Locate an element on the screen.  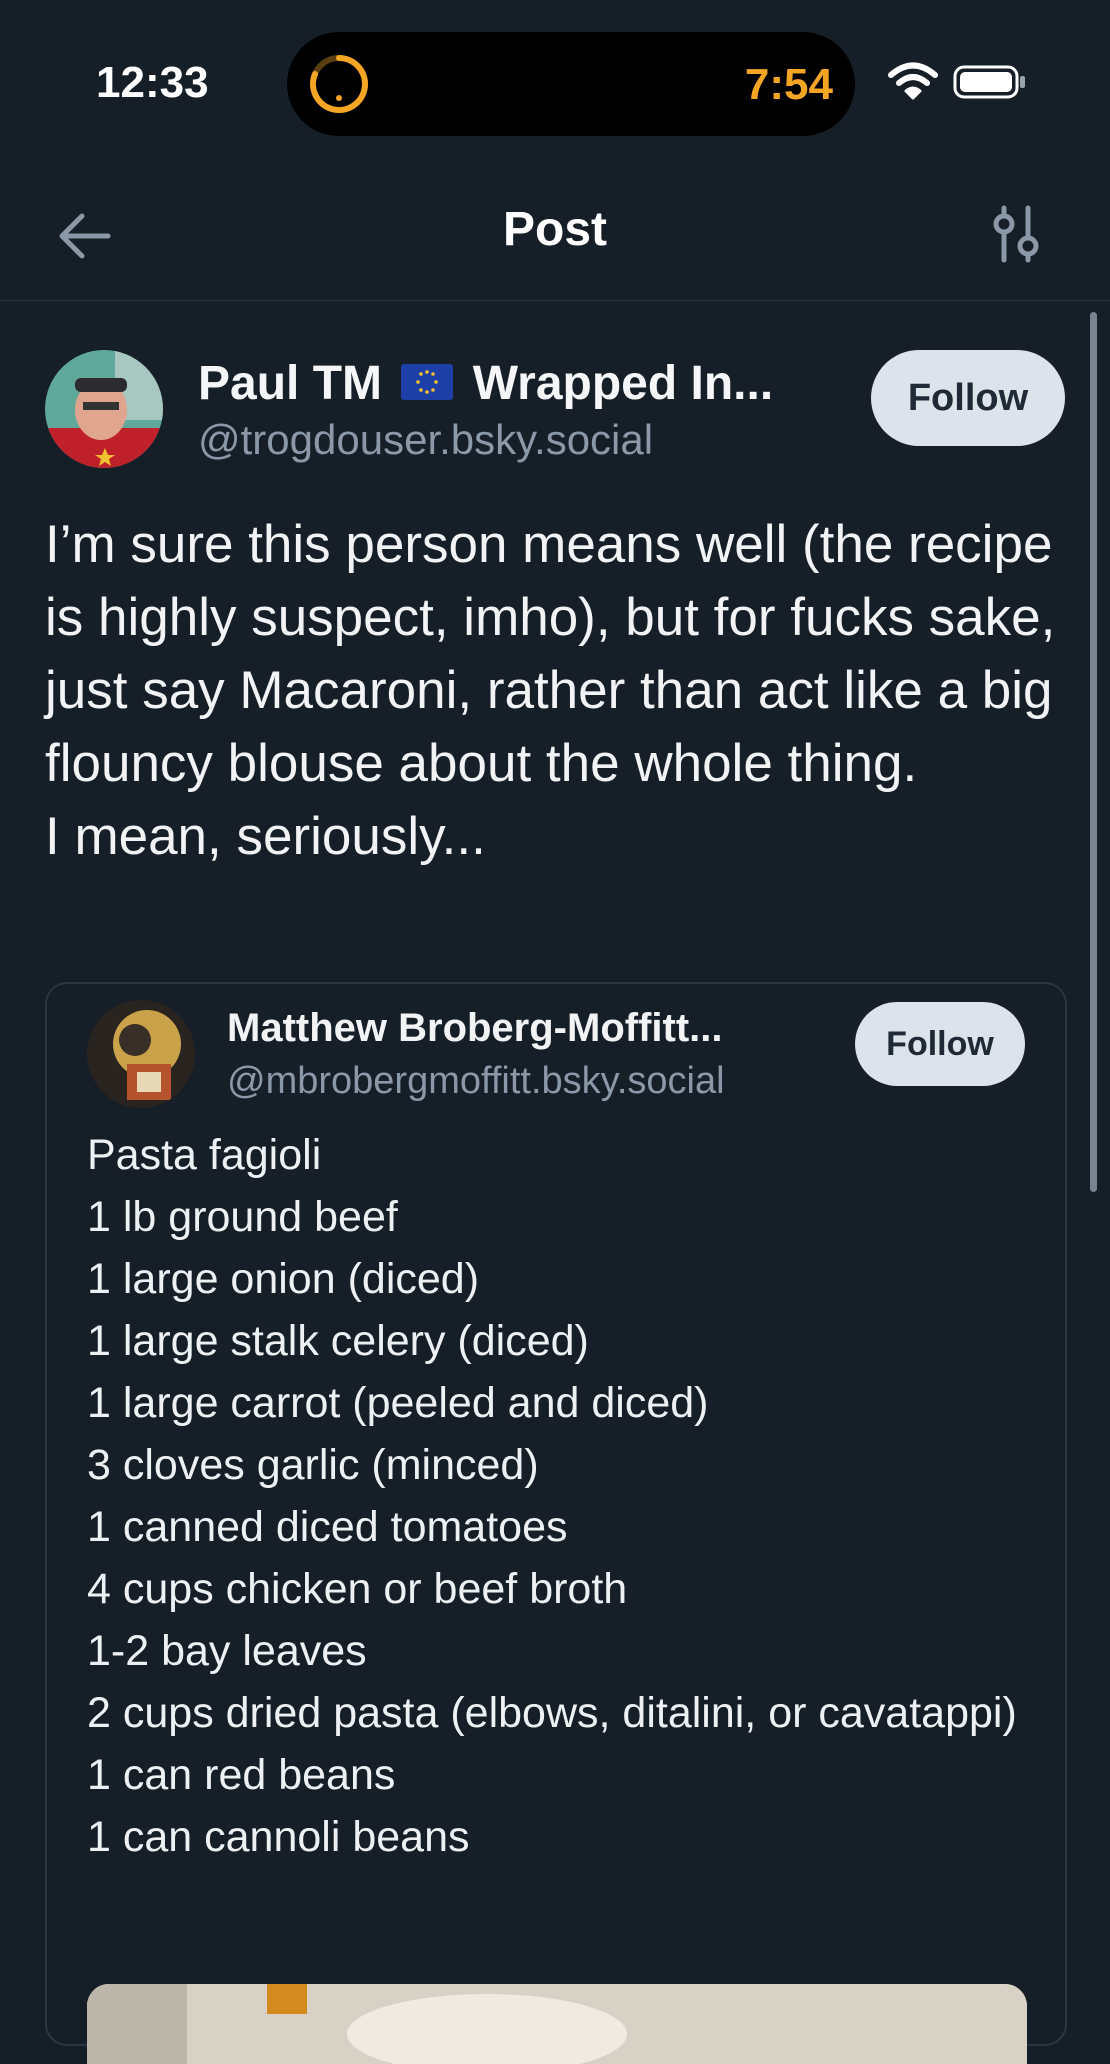
nav-bar: Post is located at coordinates (555, 240).